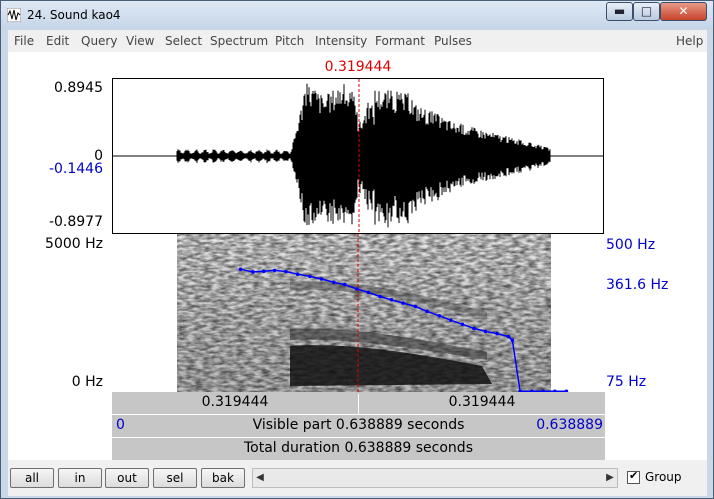 The width and height of the screenshot is (714, 499). Describe the element at coordinates (646, 11) in the screenshot. I see `maximize-button: □` at that location.